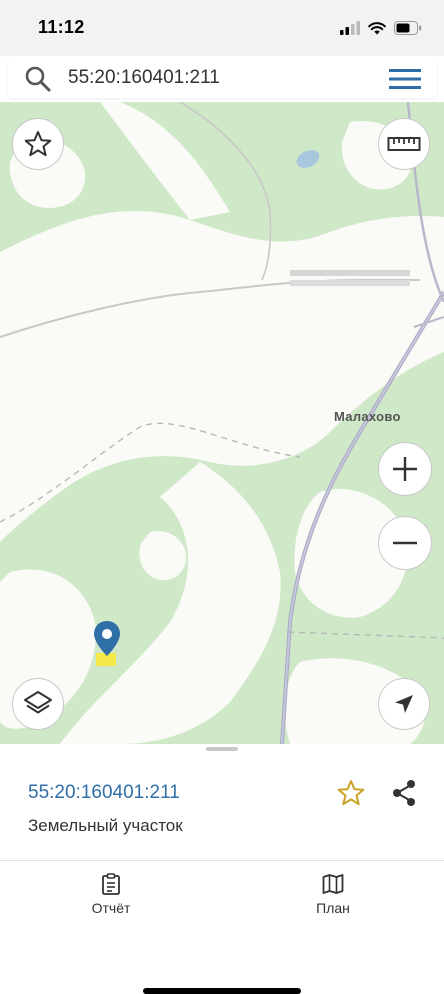 The height and width of the screenshot is (994, 444). Describe the element at coordinates (367, 416) in the screenshot. I see `place-label: Малахово` at that location.